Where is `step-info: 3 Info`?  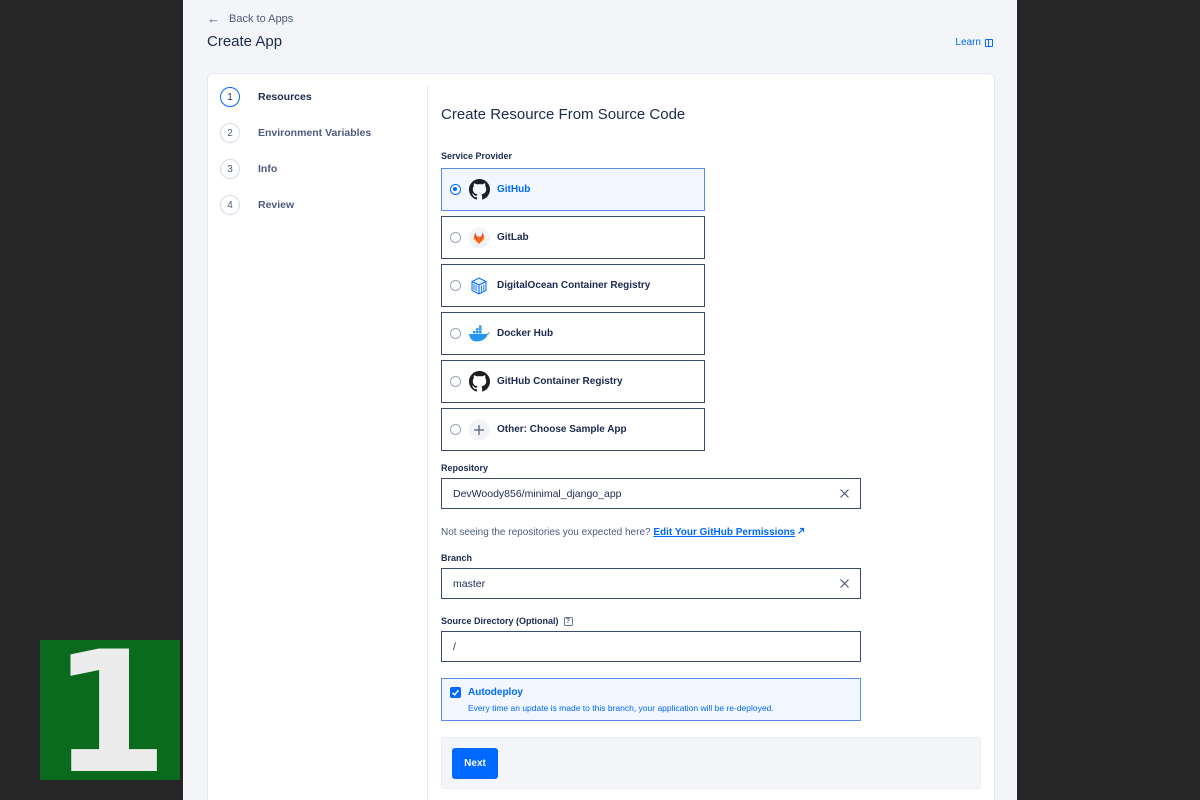 step-info: 3 Info is located at coordinates (295, 169).